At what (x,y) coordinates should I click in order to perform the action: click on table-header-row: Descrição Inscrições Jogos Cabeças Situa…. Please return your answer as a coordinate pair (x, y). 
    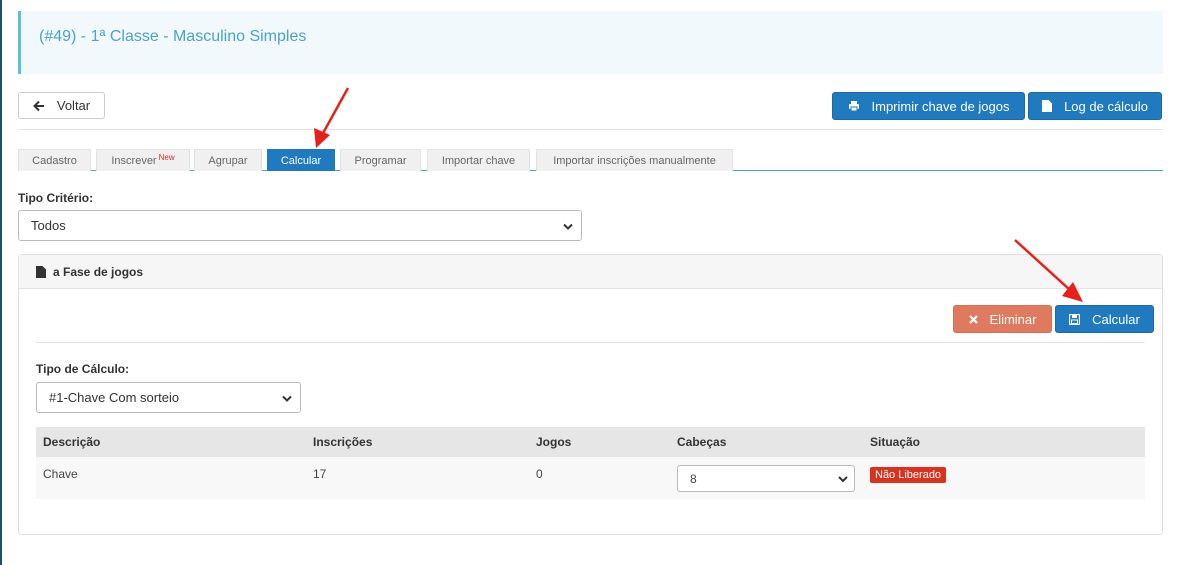
    Looking at the image, I should click on (590, 442).